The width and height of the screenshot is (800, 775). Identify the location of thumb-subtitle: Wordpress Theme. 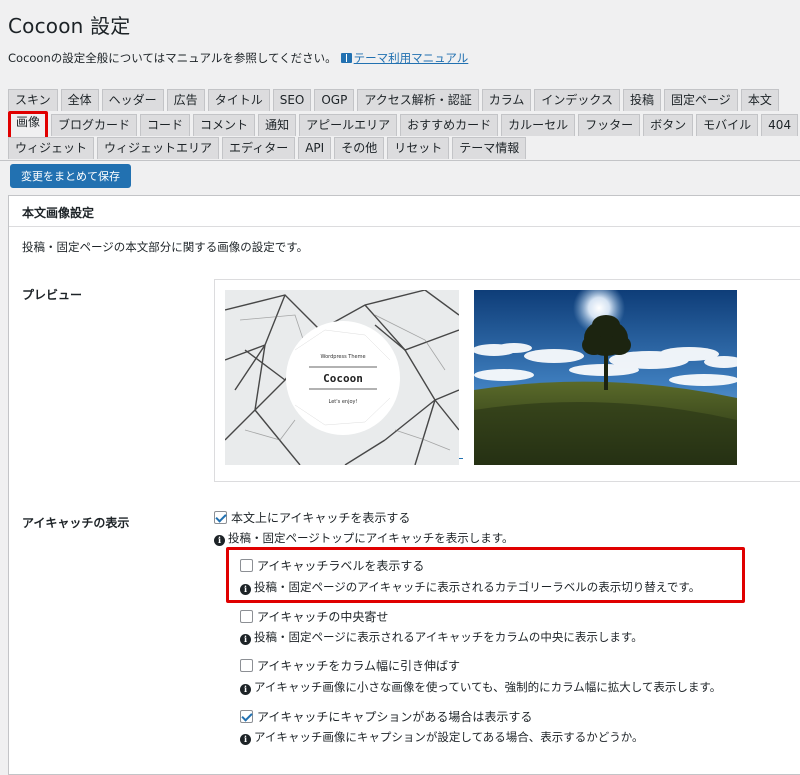
(342, 357).